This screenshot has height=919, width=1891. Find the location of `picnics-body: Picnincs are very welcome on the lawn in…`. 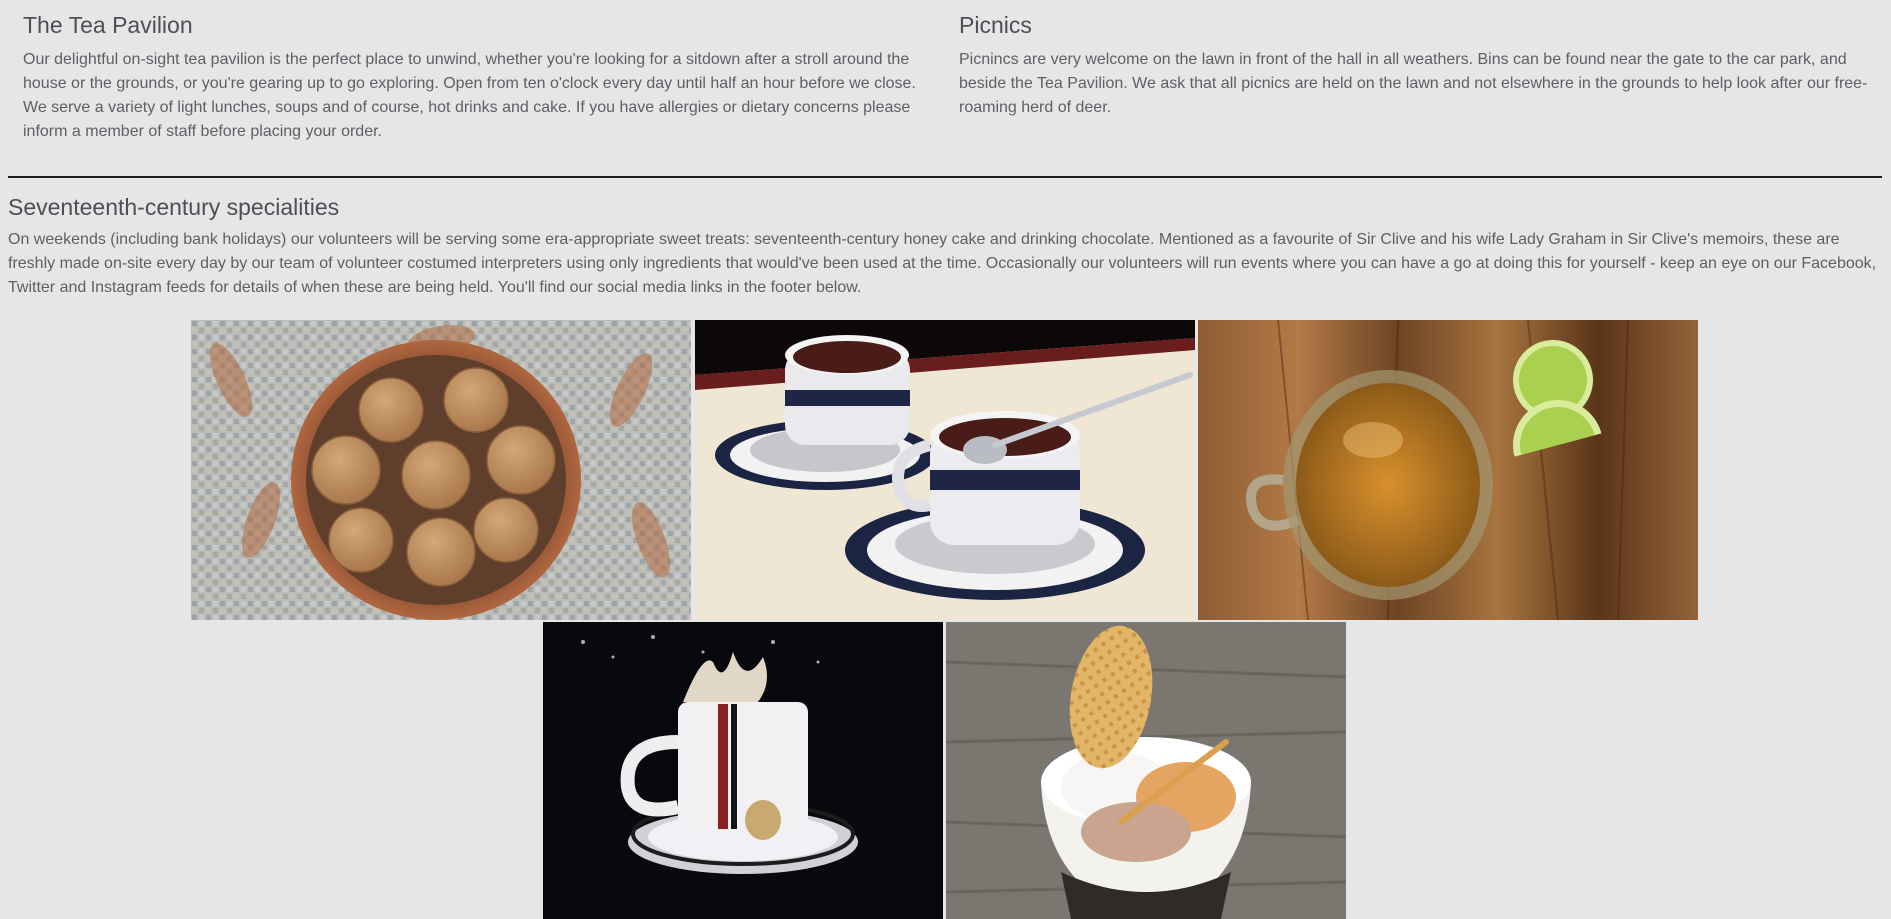

picnics-body: Picnincs are very welcome on the lawn in… is located at coordinates (1413, 83).